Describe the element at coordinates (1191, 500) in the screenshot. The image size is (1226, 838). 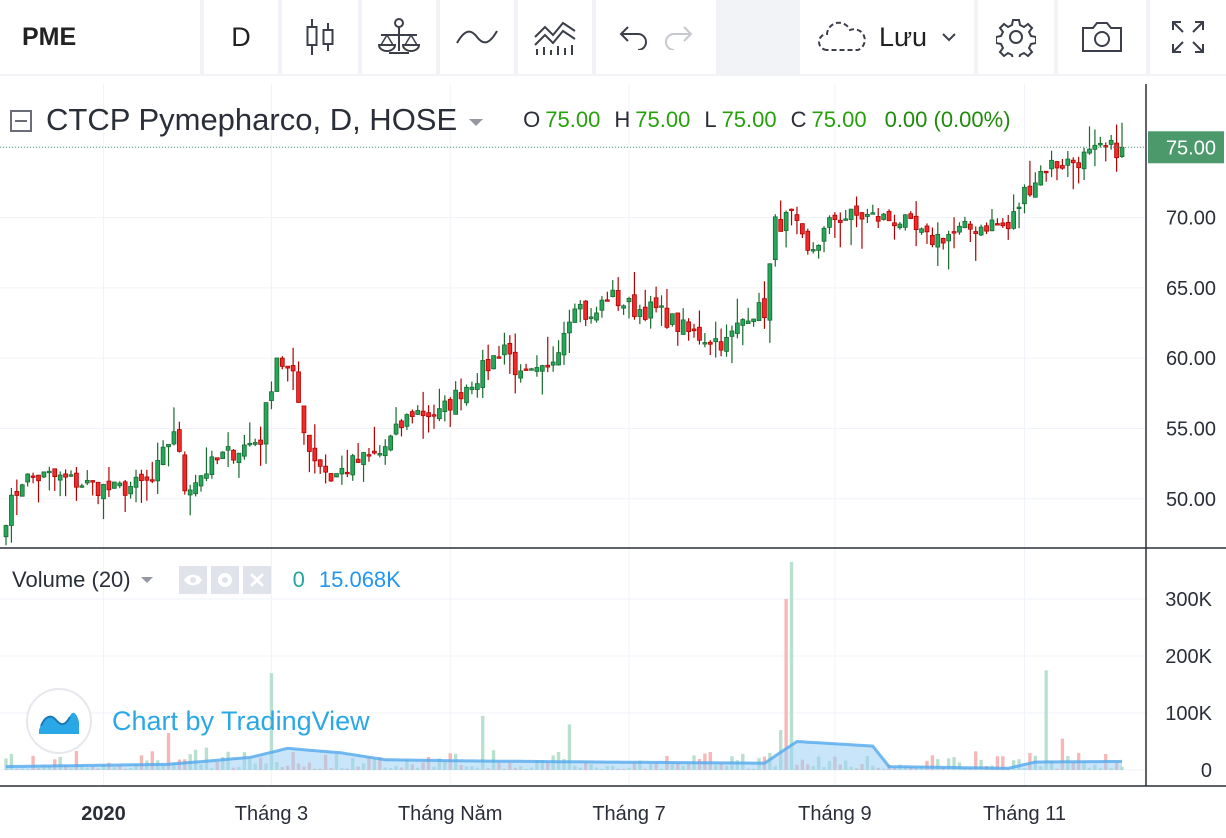
I see `price-tick-label: 50.00` at that location.